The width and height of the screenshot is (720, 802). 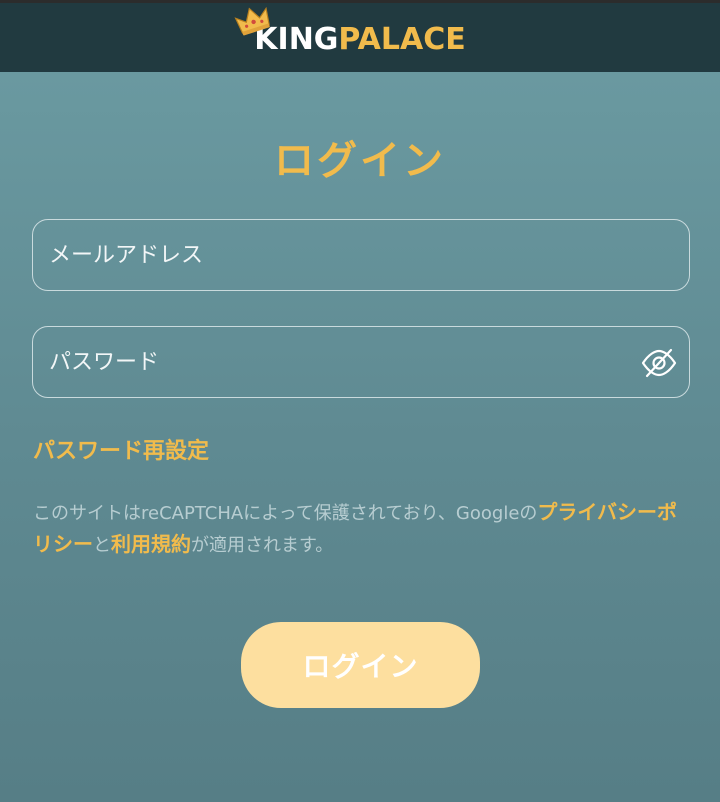 I want to click on terms-of-service-link: 利用規約, so click(x=151, y=544).